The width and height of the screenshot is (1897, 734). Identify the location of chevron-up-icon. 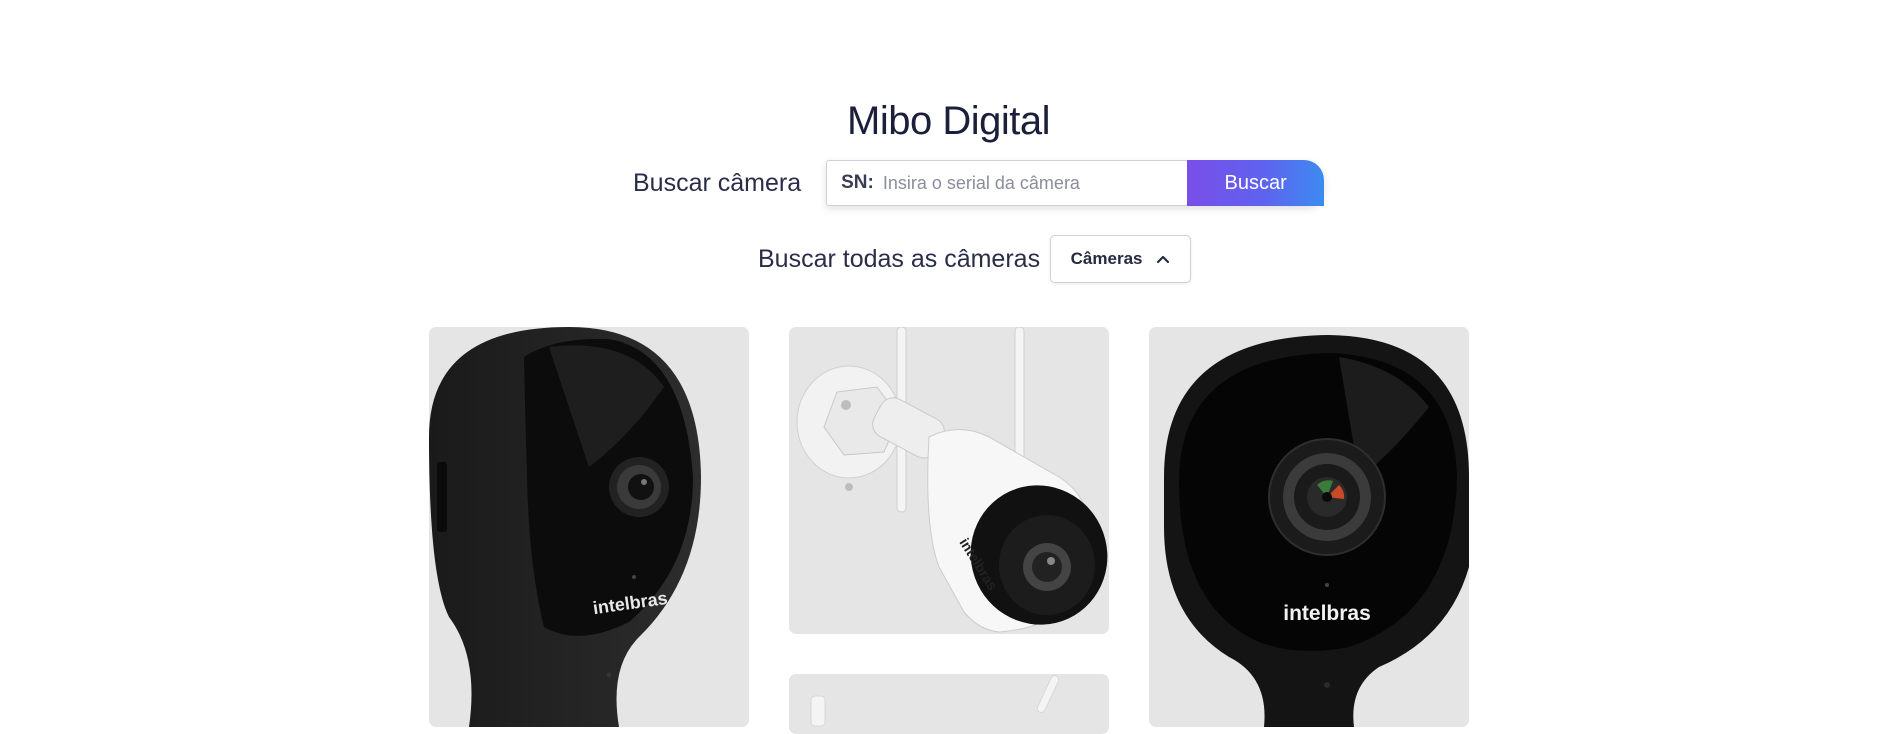
(1163, 259).